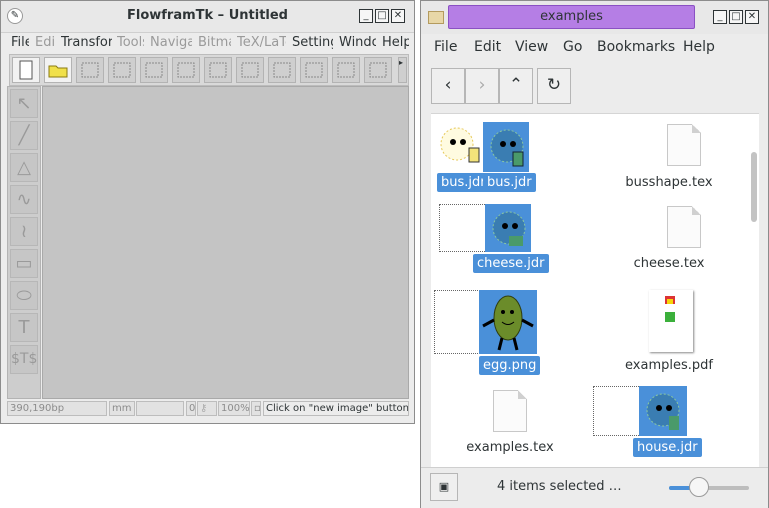 This screenshot has width=769, height=508. I want to click on back-icon: ‹, so click(448, 85).